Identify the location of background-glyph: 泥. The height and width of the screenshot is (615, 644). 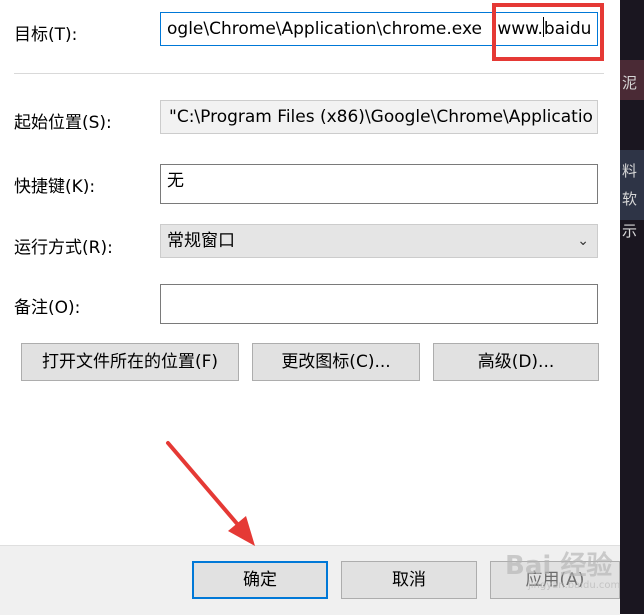
(630, 83).